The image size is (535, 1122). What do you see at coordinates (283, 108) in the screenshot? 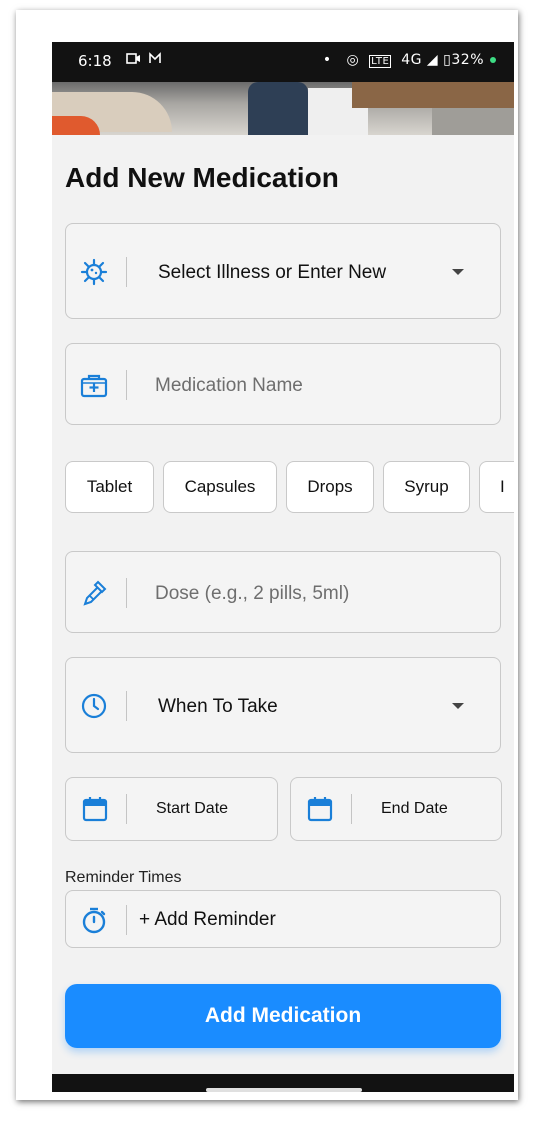
I see `header-image` at bounding box center [283, 108].